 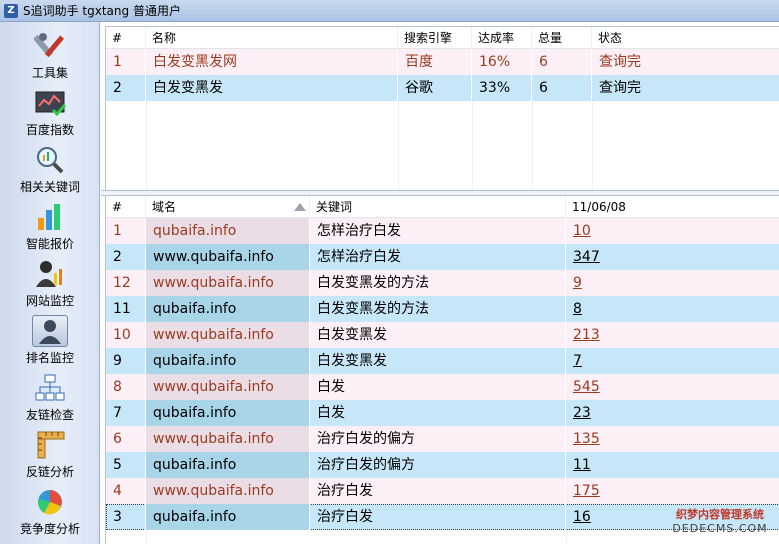 What do you see at coordinates (672, 465) in the screenshot?
I see `cell-rank: 11` at bounding box center [672, 465].